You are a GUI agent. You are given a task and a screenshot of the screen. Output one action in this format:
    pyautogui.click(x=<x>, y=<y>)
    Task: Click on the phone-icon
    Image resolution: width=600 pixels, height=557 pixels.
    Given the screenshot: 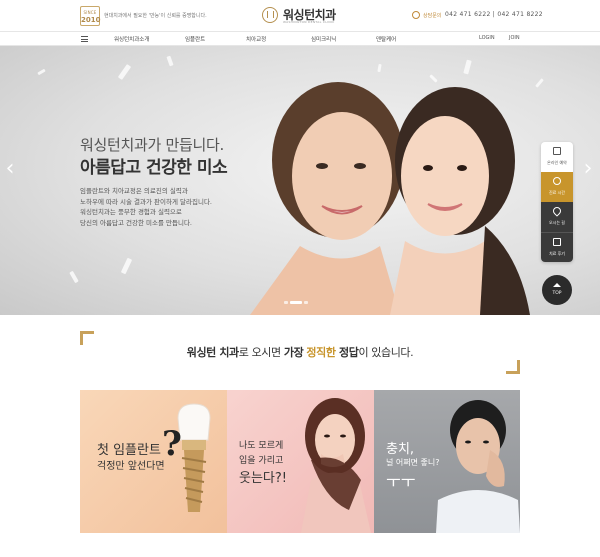 What is the action you would take?
    pyautogui.click(x=416, y=15)
    